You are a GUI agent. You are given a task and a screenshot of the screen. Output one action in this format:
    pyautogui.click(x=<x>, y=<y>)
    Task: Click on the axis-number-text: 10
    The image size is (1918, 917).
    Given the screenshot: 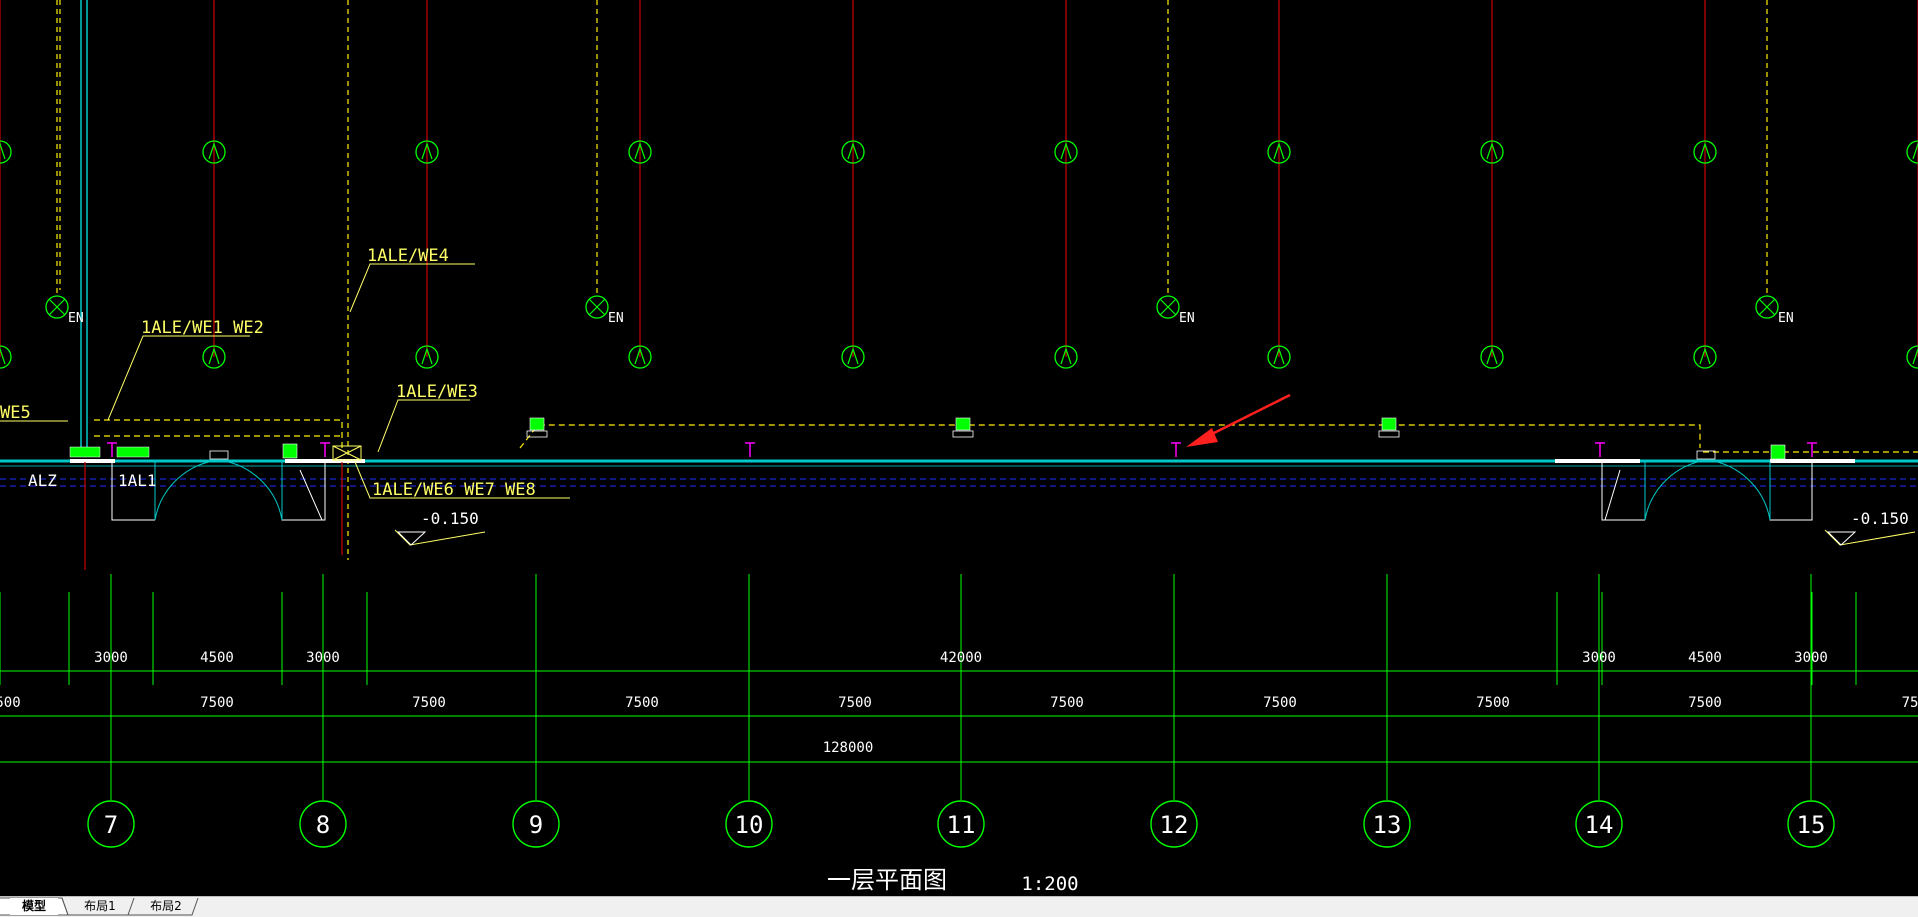 What is the action you would take?
    pyautogui.click(x=749, y=825)
    